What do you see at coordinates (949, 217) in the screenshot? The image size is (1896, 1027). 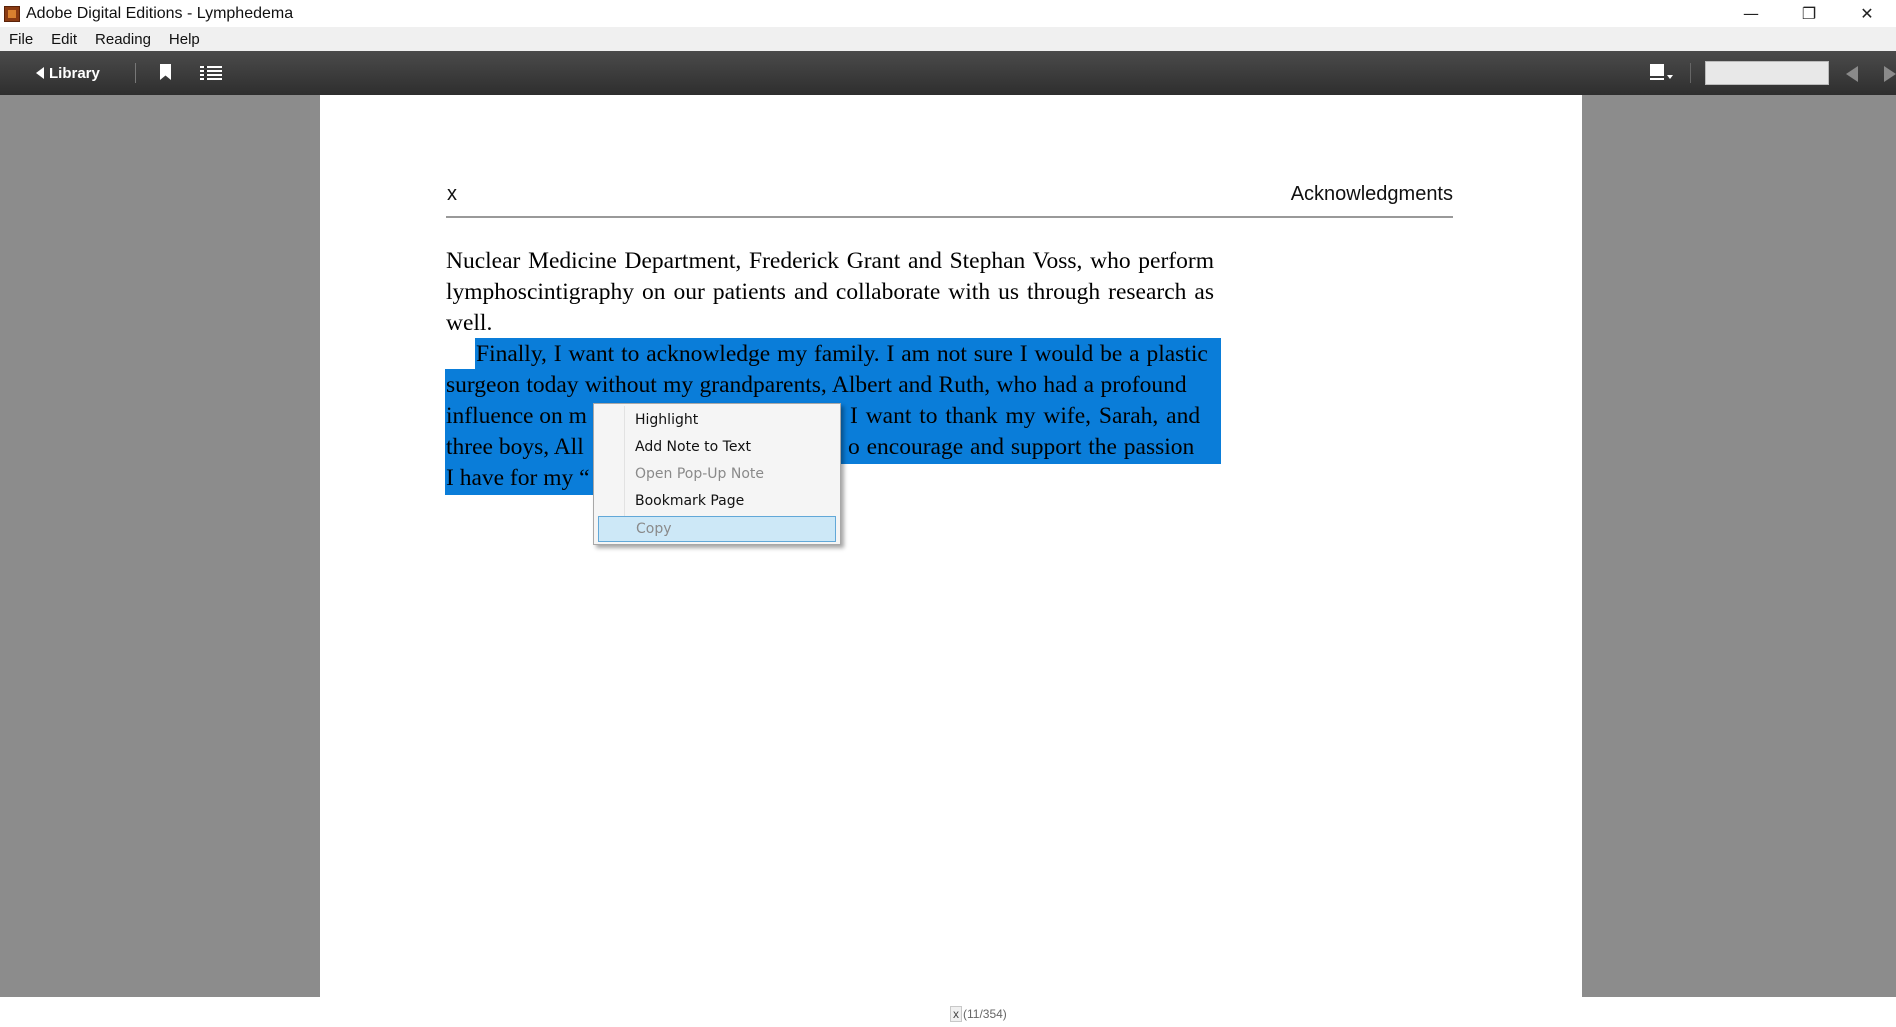 I see `header-divider` at bounding box center [949, 217].